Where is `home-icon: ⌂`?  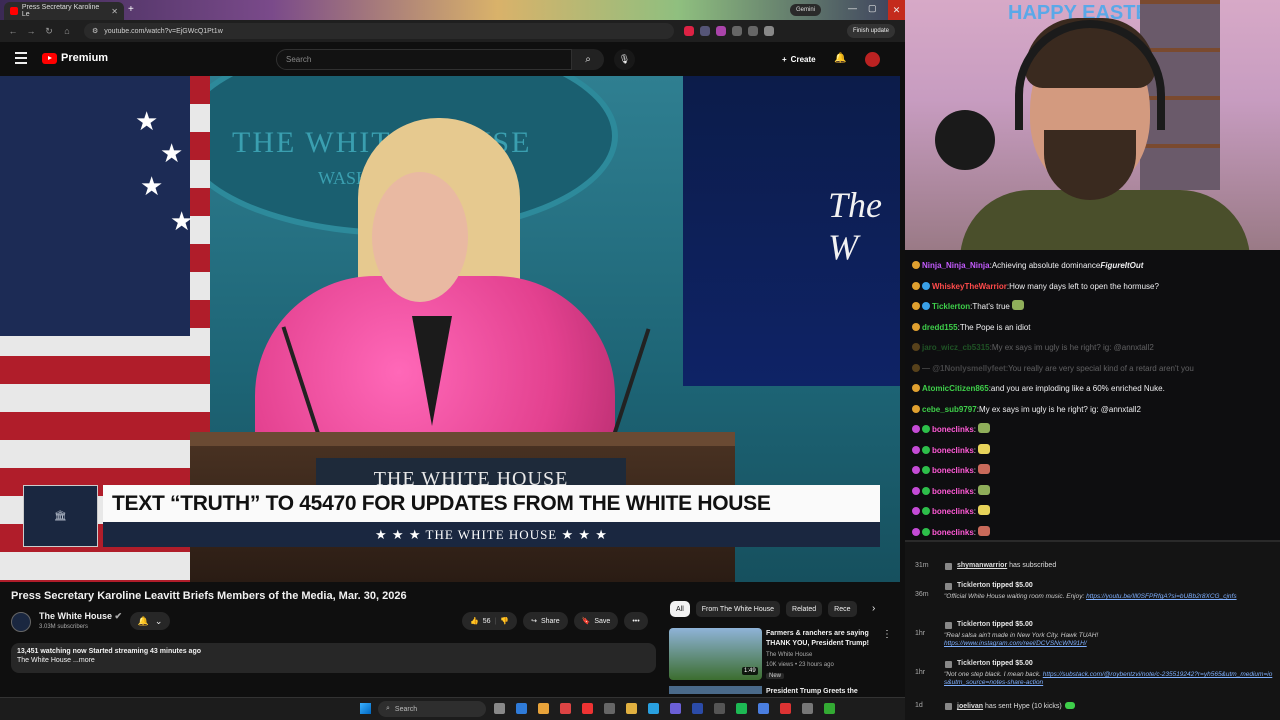
home-icon: ⌂ is located at coordinates (67, 31).